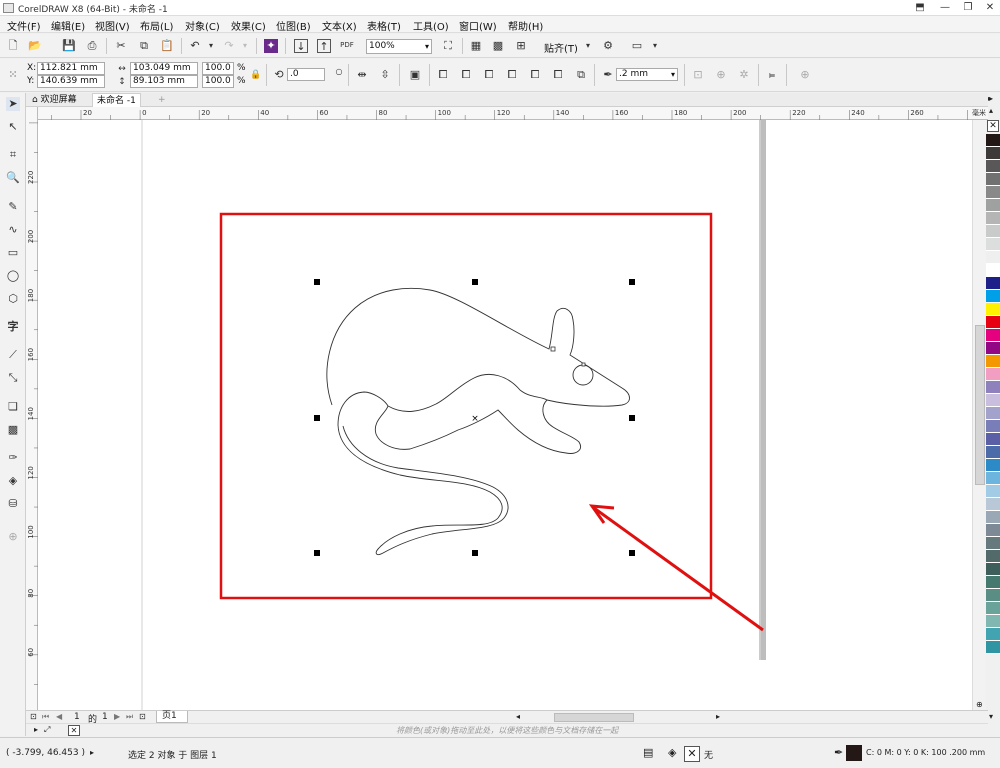 Image resolution: width=1000 pixels, height=768 pixels. What do you see at coordinates (362, 75) in the screenshot?
I see `mirror-horizontal-icon: ⇹` at bounding box center [362, 75].